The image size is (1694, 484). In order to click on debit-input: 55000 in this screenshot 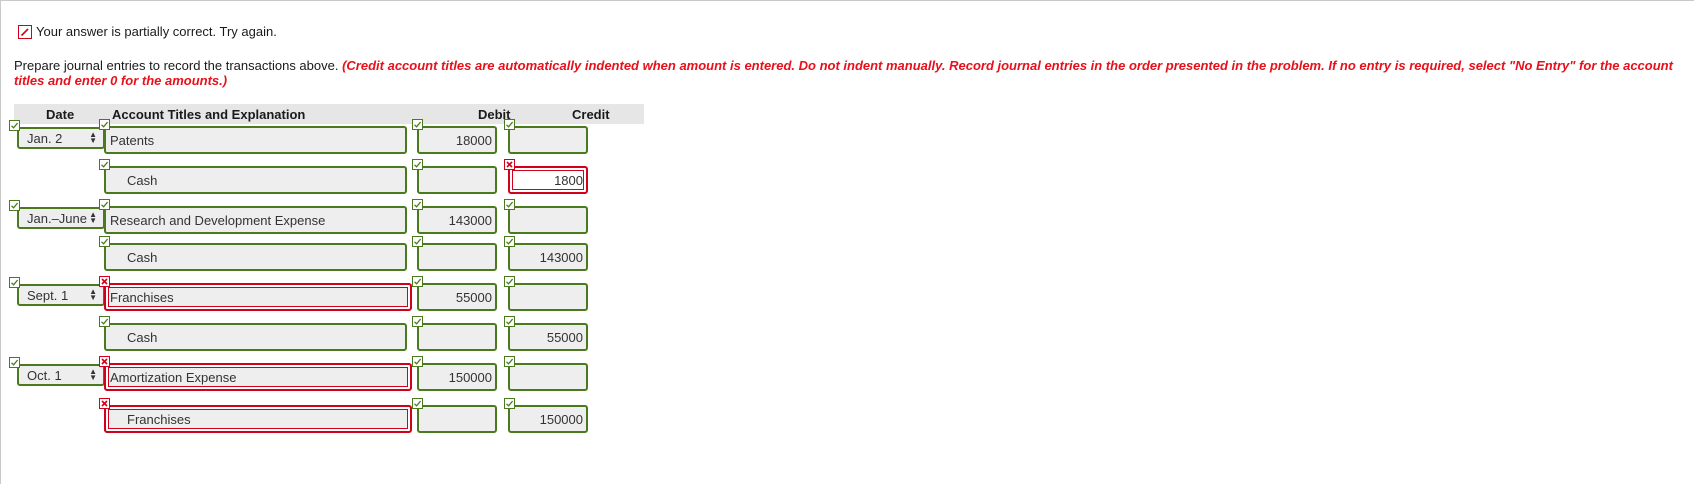, I will do `click(457, 297)`.